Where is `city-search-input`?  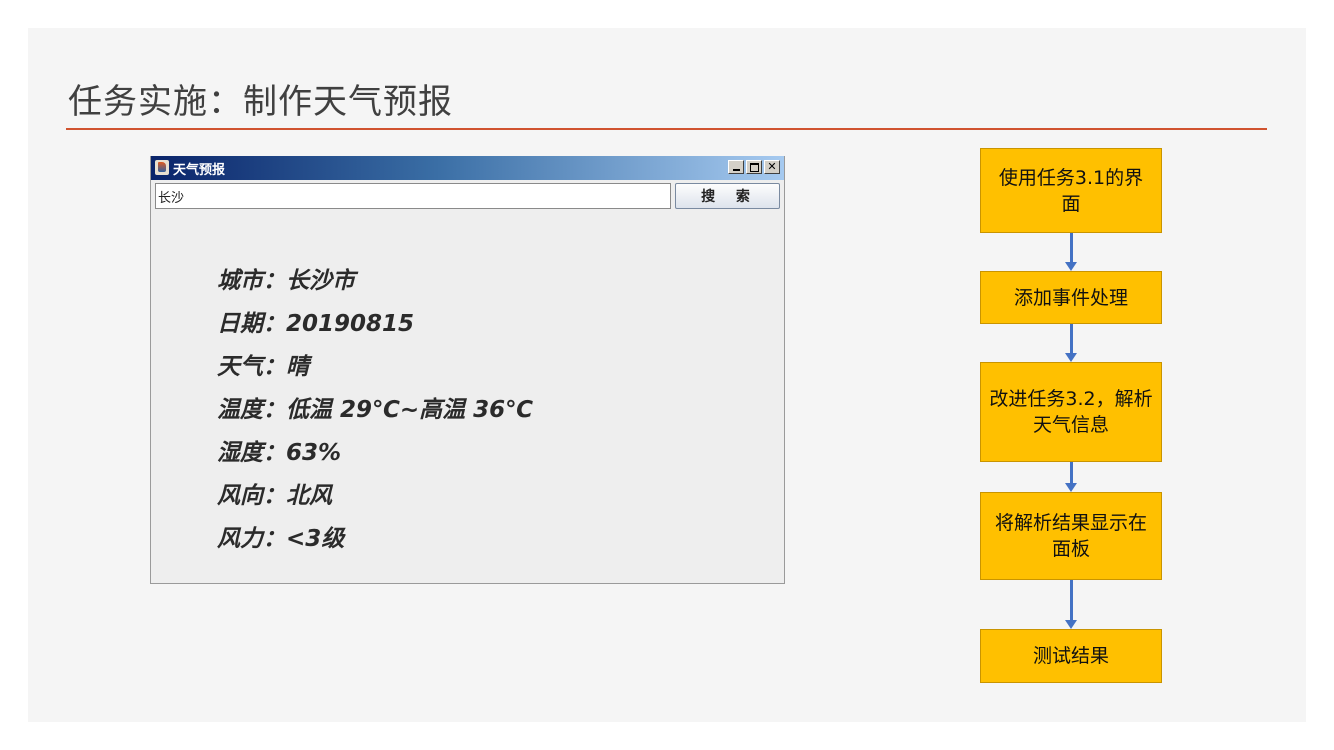 city-search-input is located at coordinates (413, 196).